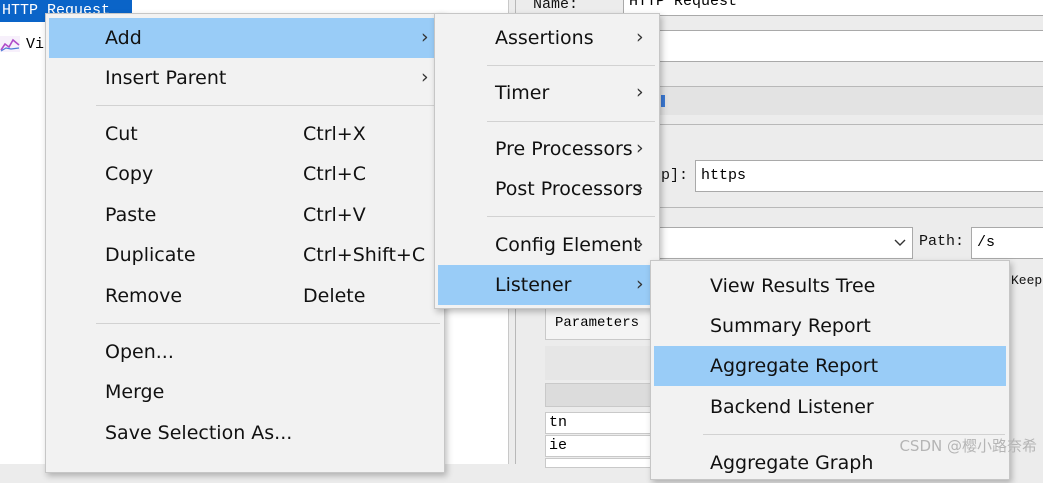  I want to click on menu-item-label: Config Element, so click(568, 245).